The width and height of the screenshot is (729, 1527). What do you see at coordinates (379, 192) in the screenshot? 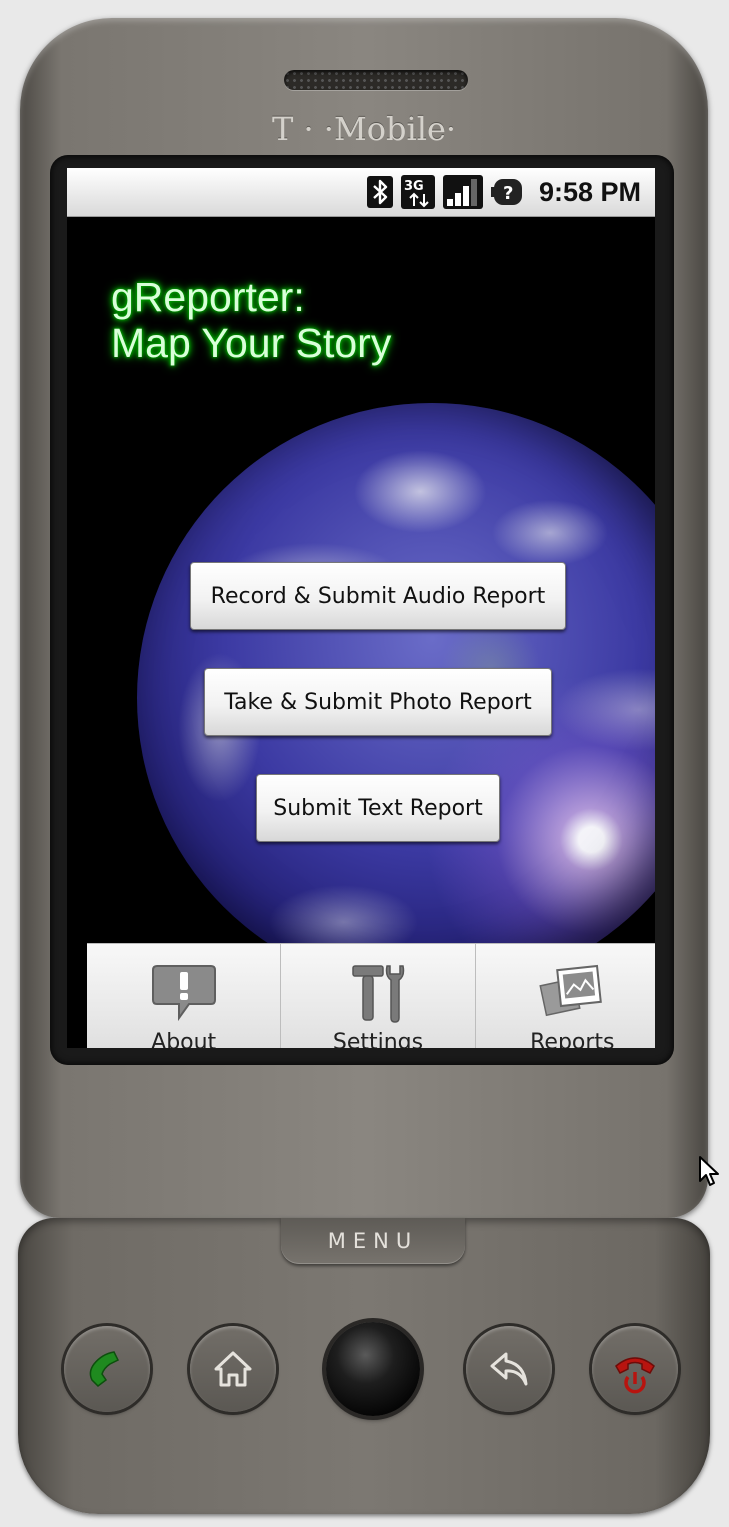
I see `bluetooth-icon` at bounding box center [379, 192].